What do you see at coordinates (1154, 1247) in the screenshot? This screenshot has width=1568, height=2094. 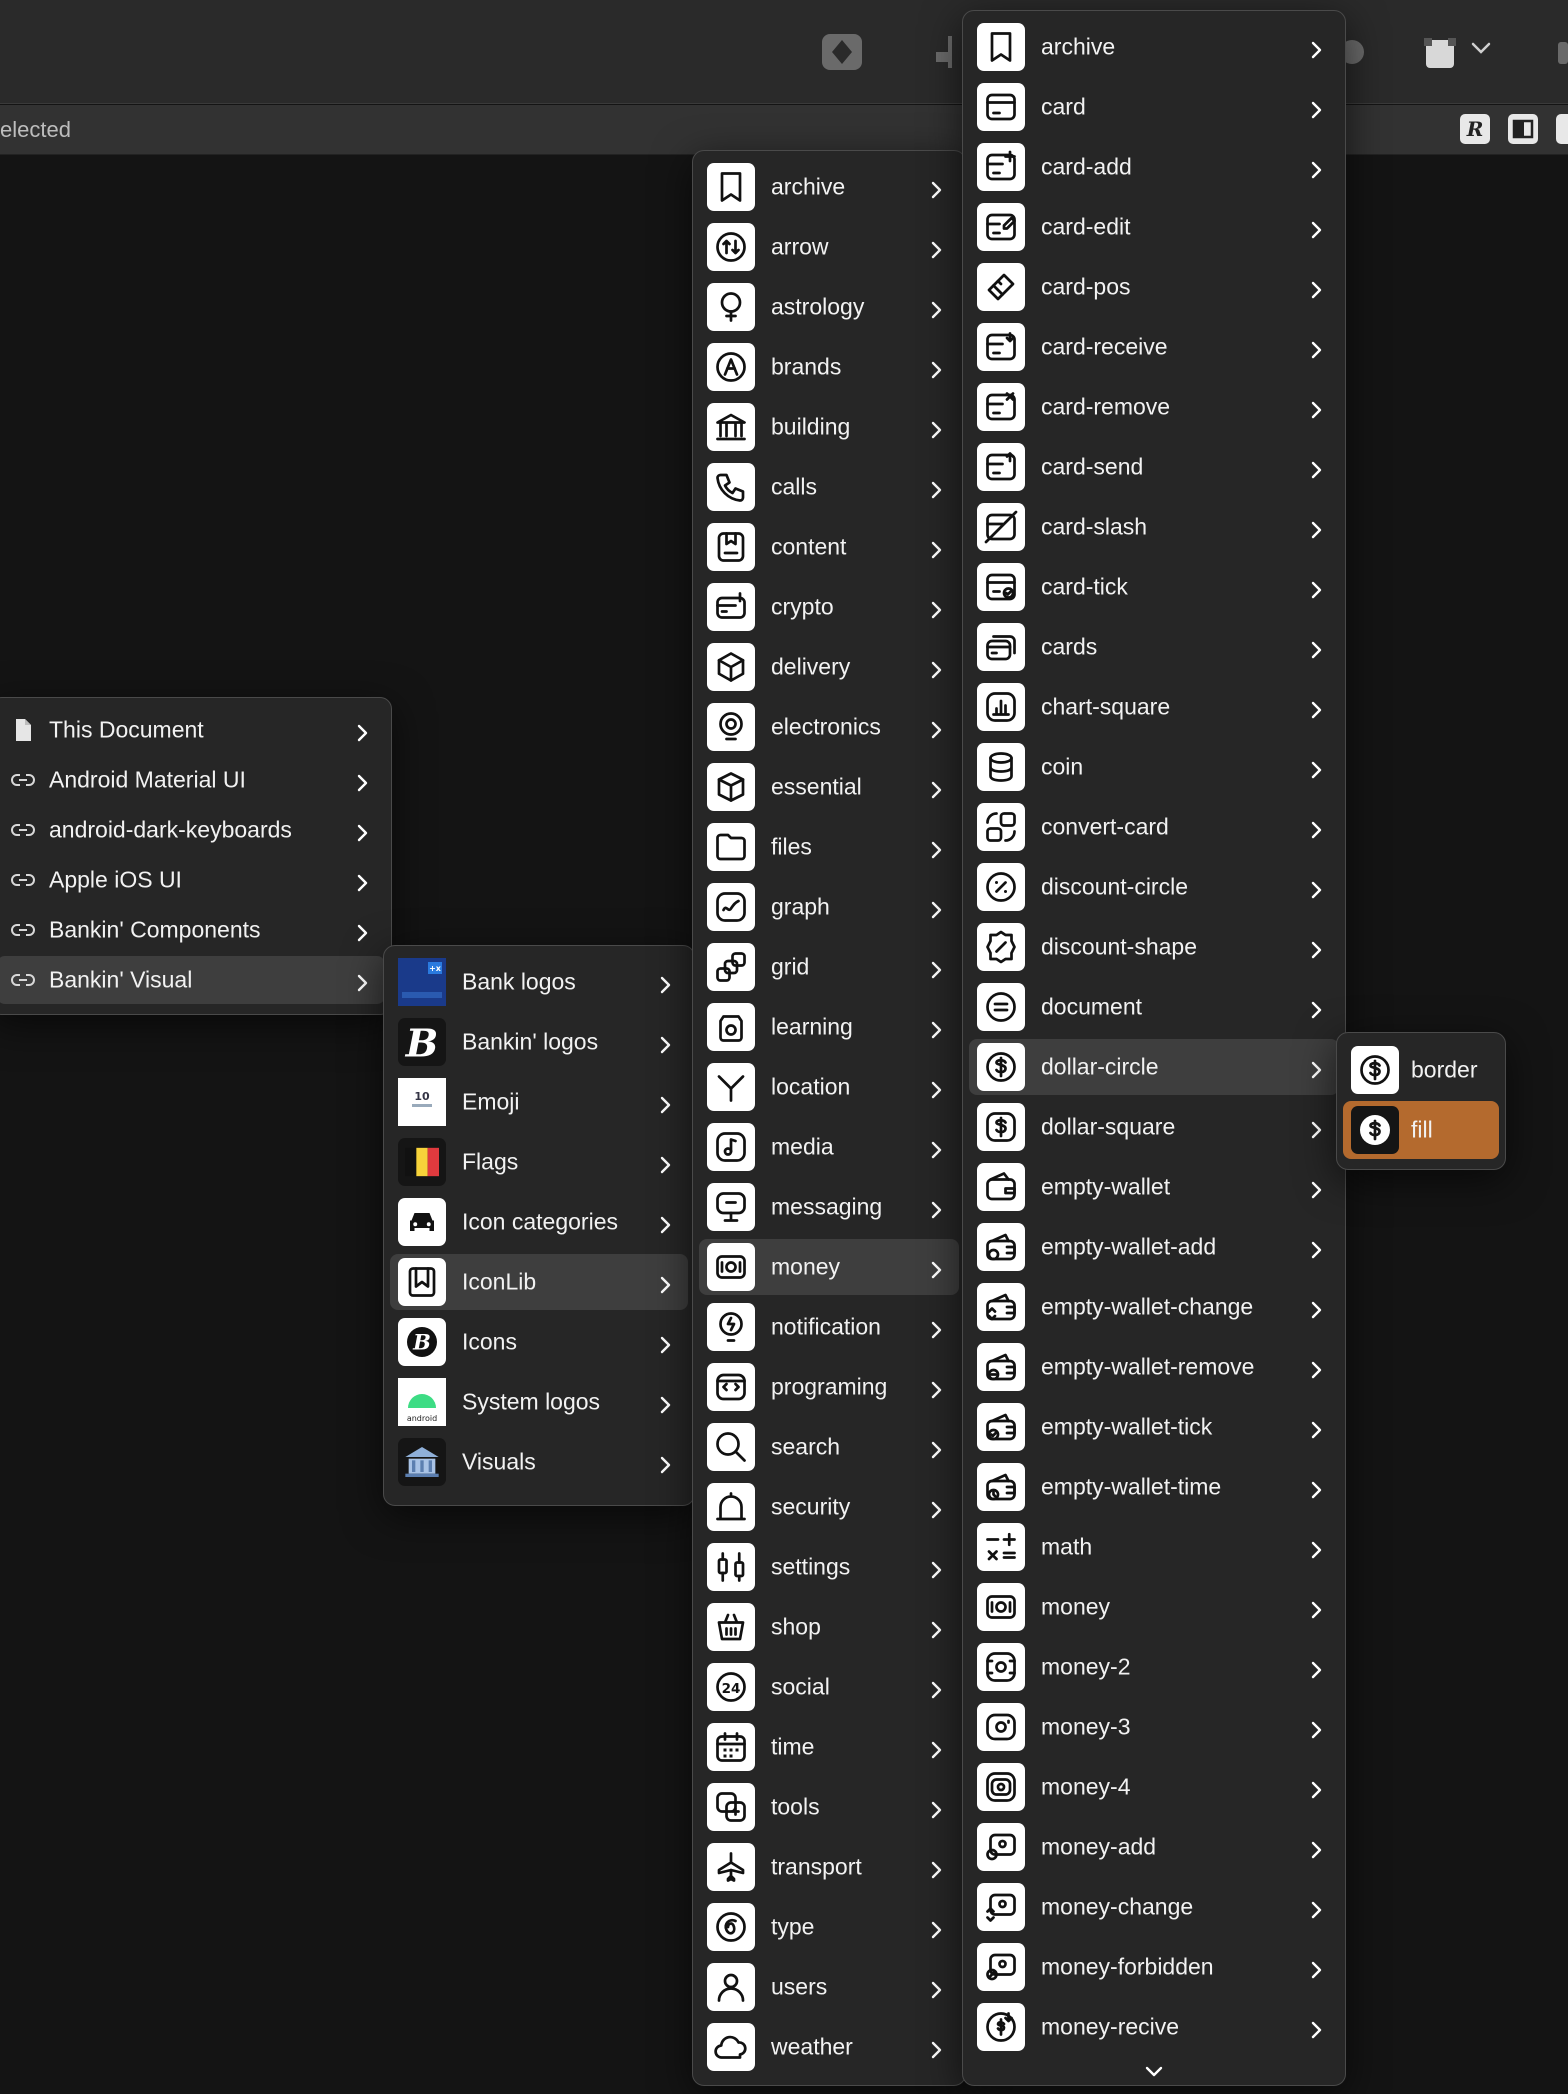 I see `money-item-empty-wallet-add: empty-wallet-add` at bounding box center [1154, 1247].